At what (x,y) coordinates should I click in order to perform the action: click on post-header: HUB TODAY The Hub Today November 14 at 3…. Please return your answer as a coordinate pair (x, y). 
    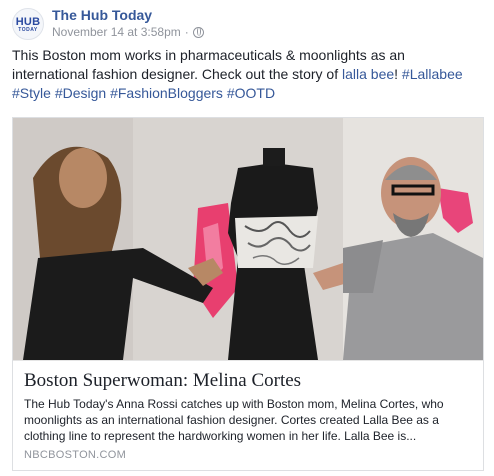
    Looking at the image, I should click on (247, 23).